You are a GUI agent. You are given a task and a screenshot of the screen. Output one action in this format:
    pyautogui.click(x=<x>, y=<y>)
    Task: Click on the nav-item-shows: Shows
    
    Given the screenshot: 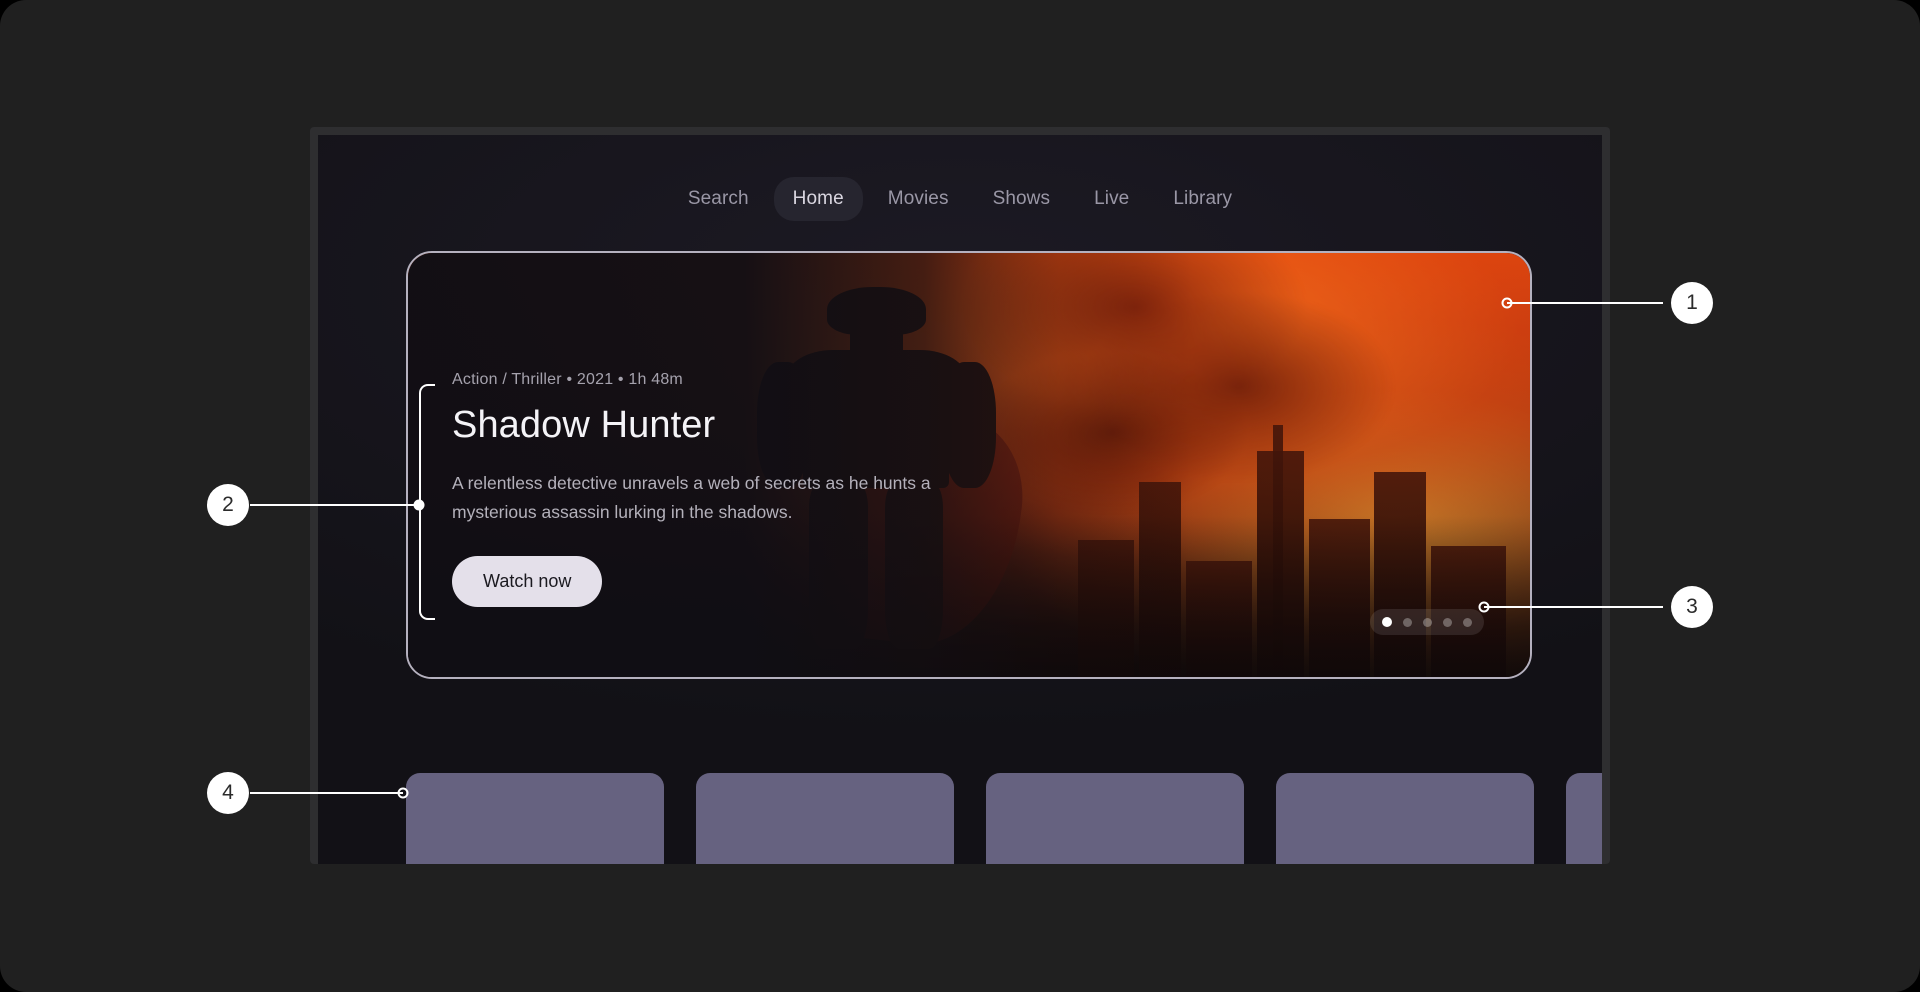 What is the action you would take?
    pyautogui.click(x=1022, y=199)
    